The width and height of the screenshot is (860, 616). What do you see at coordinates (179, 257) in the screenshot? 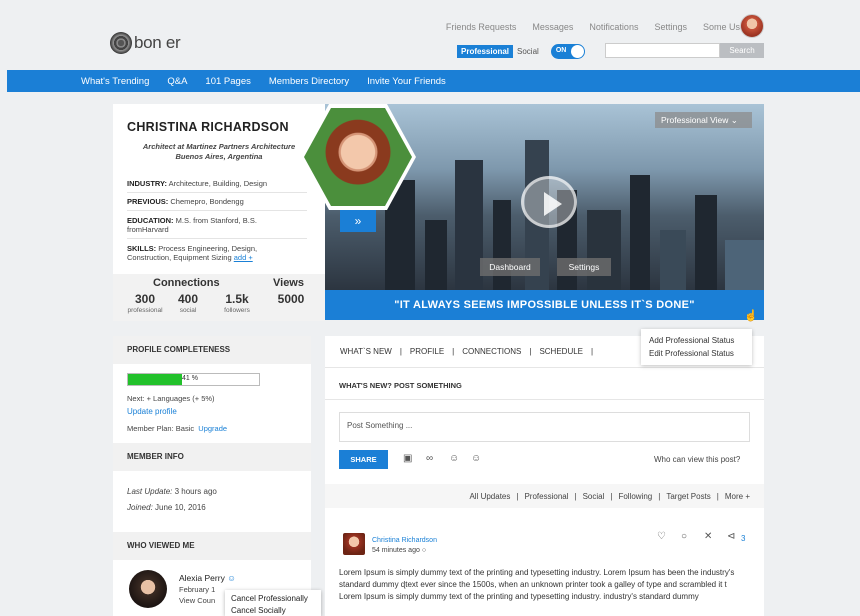
I see `skills-value-2: Construction, Equipment Sizing` at bounding box center [179, 257].